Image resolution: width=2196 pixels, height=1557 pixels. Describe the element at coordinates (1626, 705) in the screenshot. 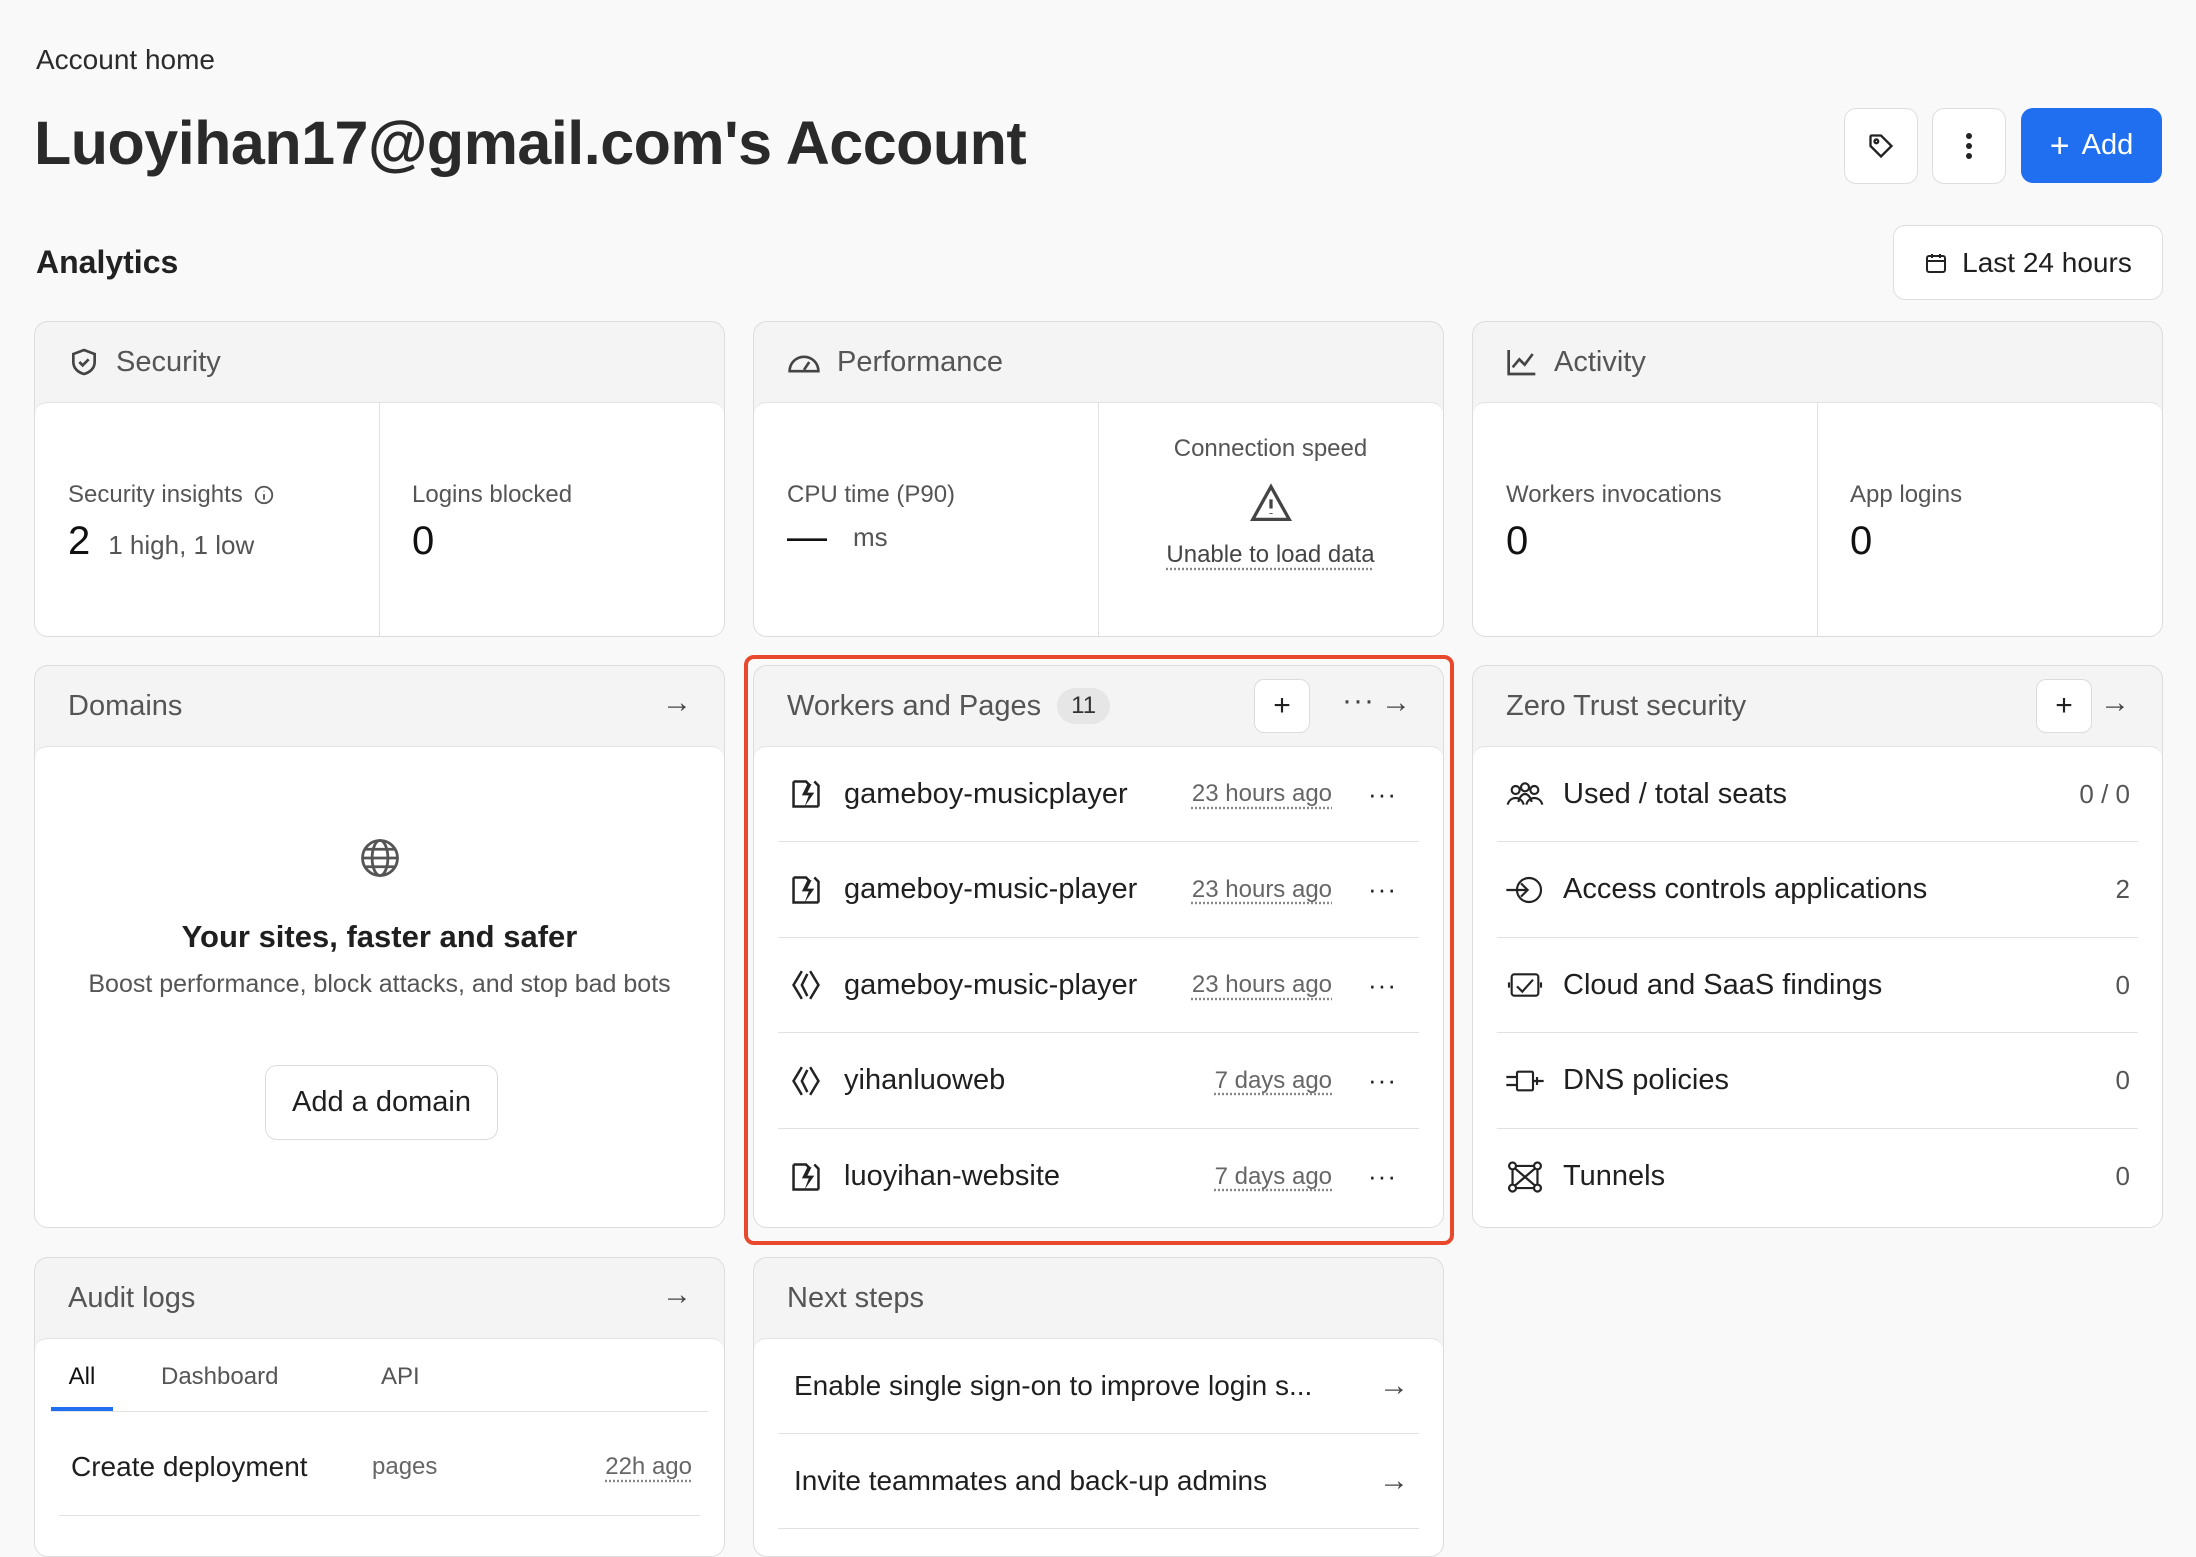

I see `zero-trust-title: Zero Trust security` at that location.